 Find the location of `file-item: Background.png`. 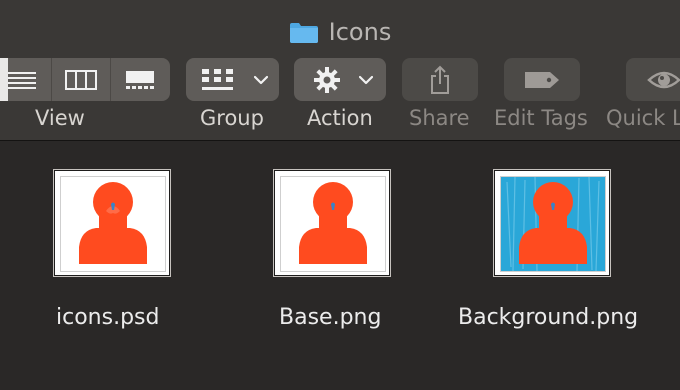

file-item: Background.png is located at coordinates (565, 254).